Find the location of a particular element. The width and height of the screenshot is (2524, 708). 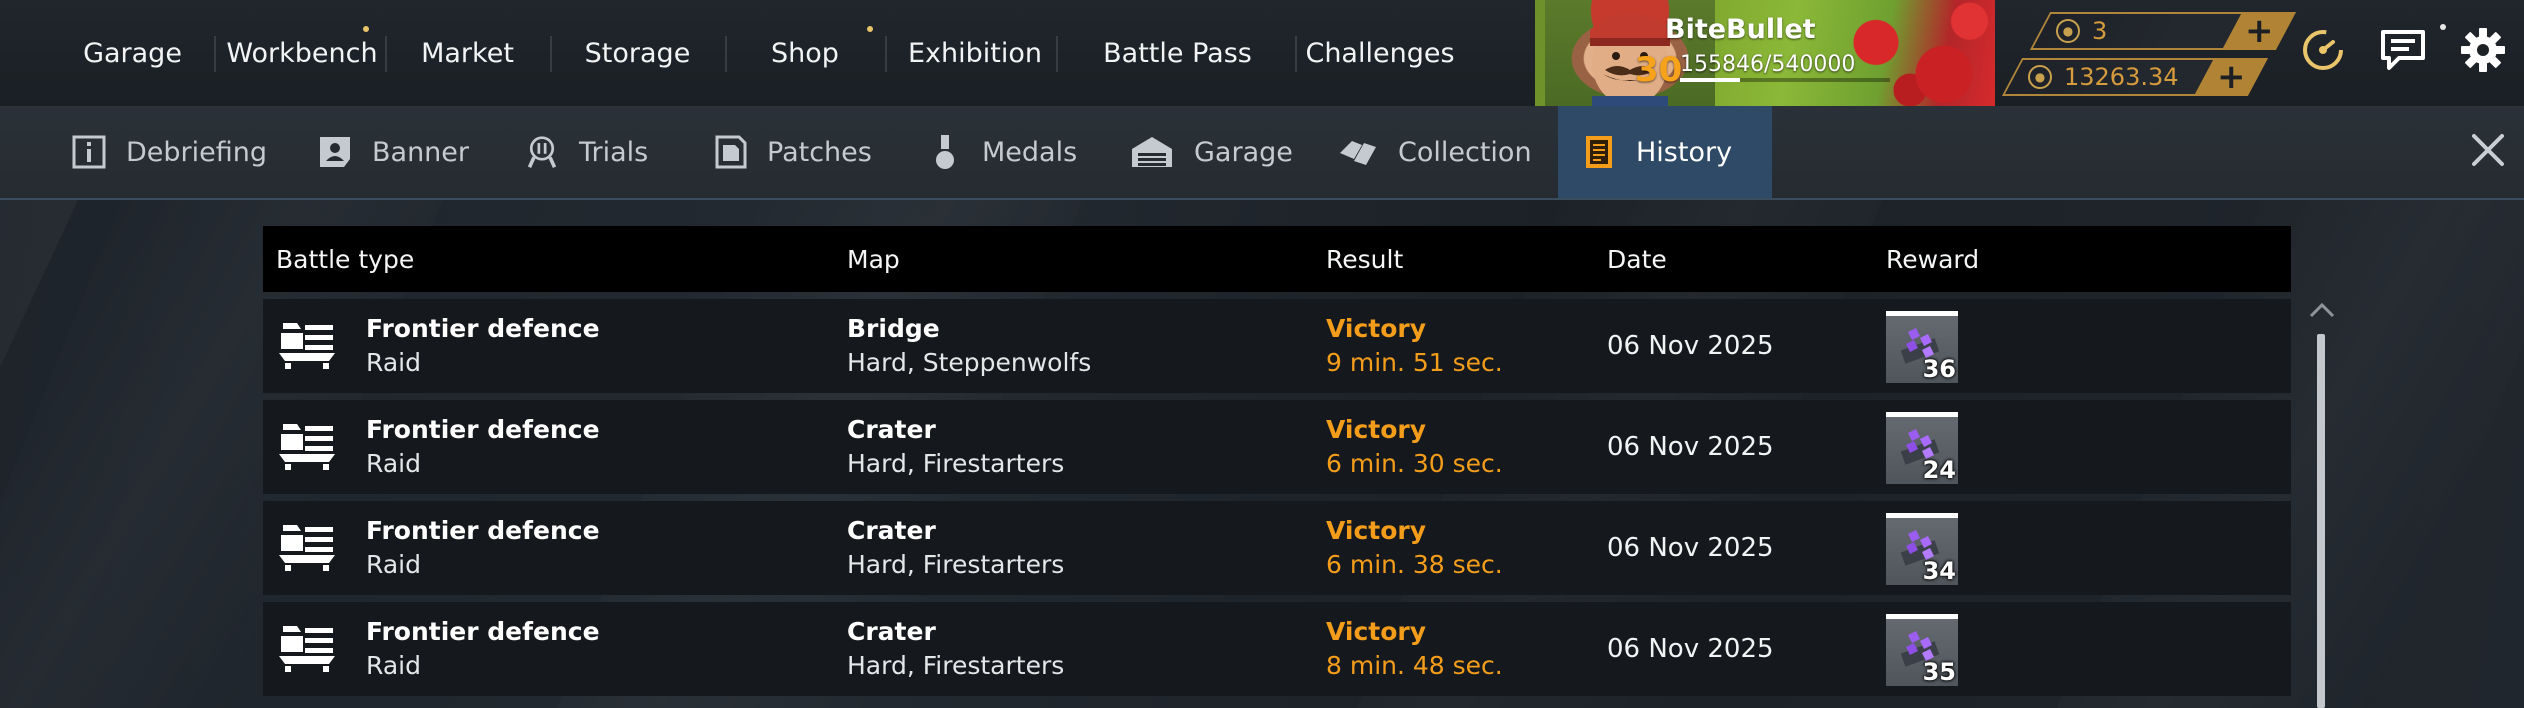

nav-garage: Garage is located at coordinates (132, 53).